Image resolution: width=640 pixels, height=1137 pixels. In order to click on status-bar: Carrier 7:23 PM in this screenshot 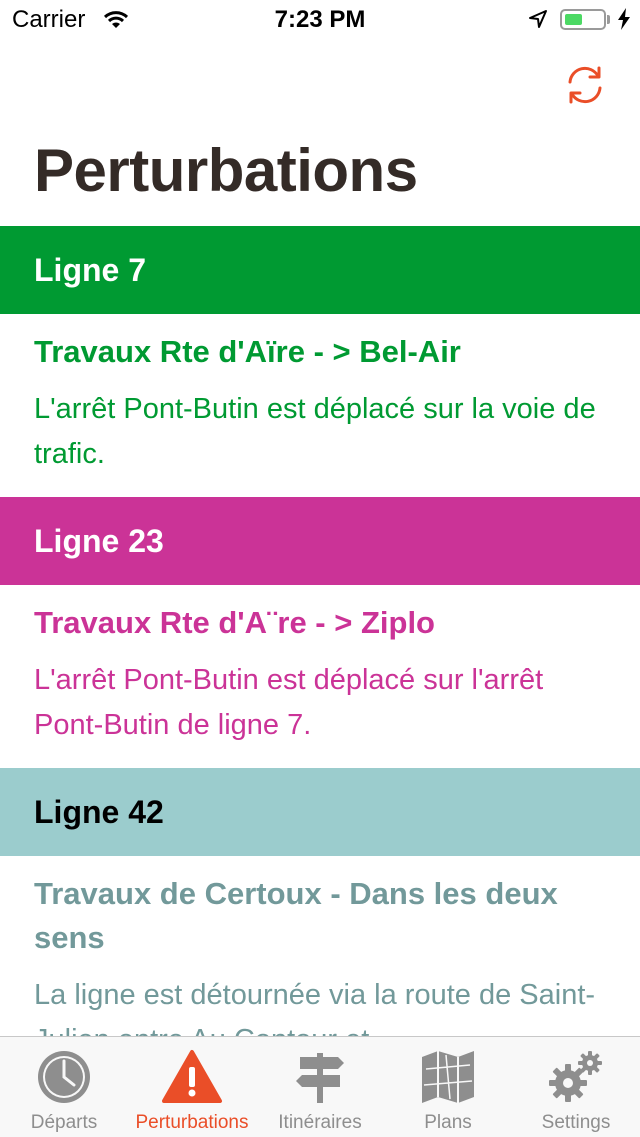, I will do `click(320, 20)`.